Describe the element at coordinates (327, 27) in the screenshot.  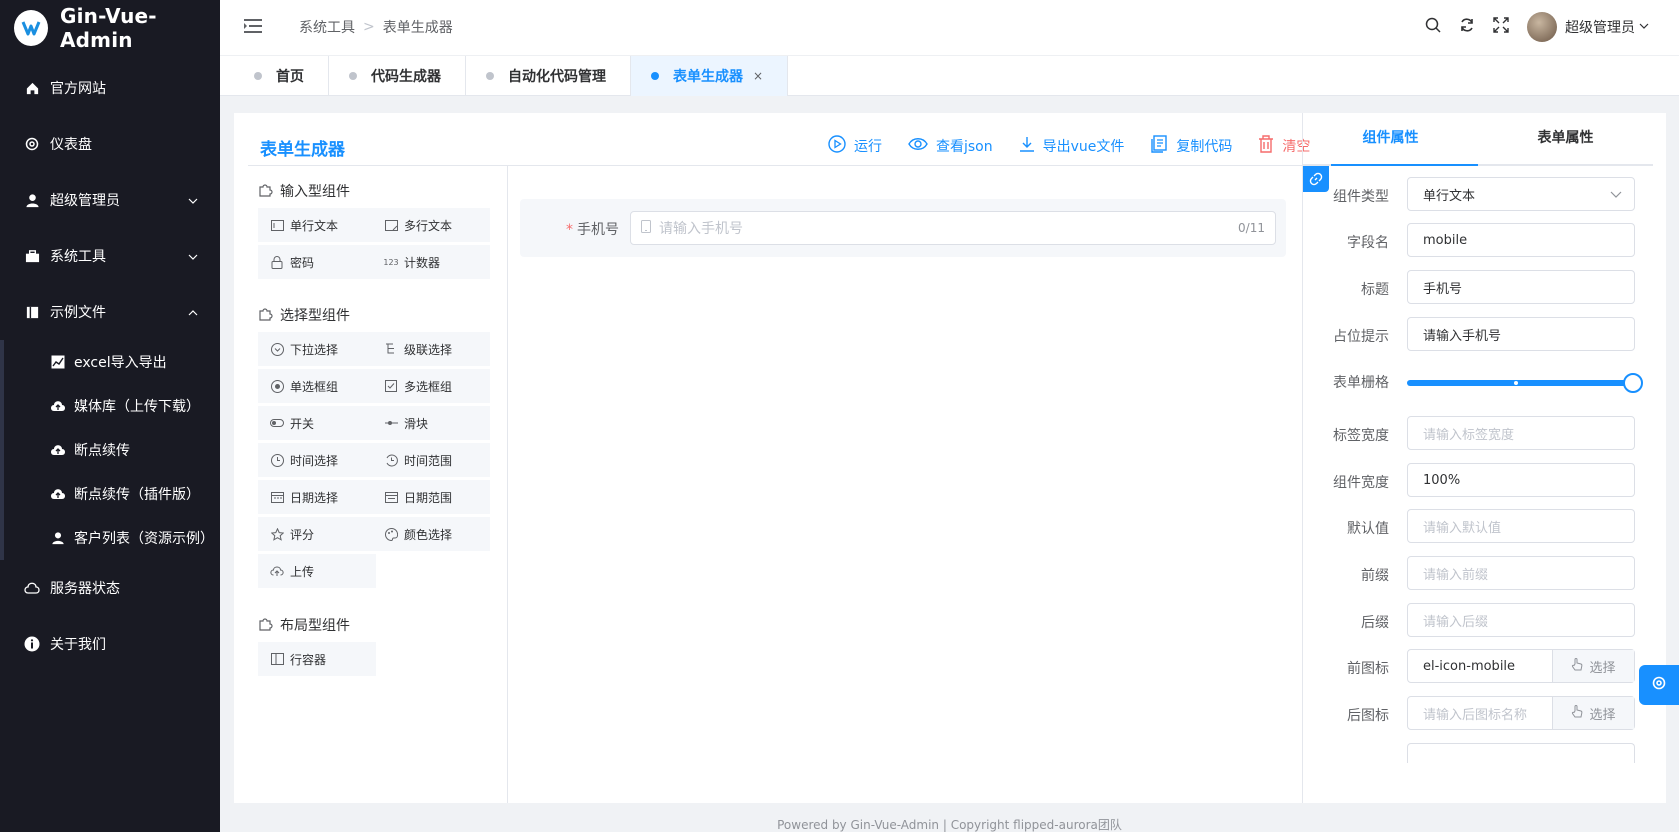
I see `breadcrumb-item: 系统工具` at that location.